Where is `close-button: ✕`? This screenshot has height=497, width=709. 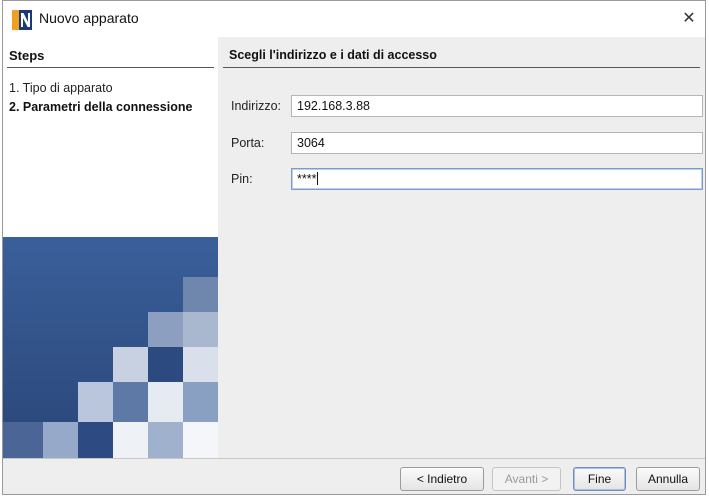 close-button: ✕ is located at coordinates (689, 18).